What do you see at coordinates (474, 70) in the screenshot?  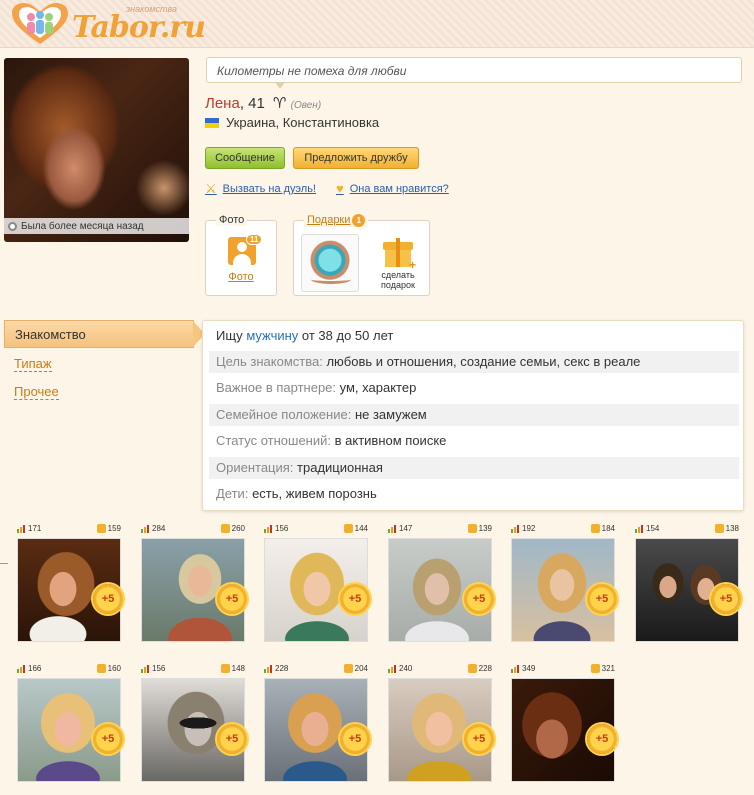 I see `profile-slogan: Километры не помеха для любви` at bounding box center [474, 70].